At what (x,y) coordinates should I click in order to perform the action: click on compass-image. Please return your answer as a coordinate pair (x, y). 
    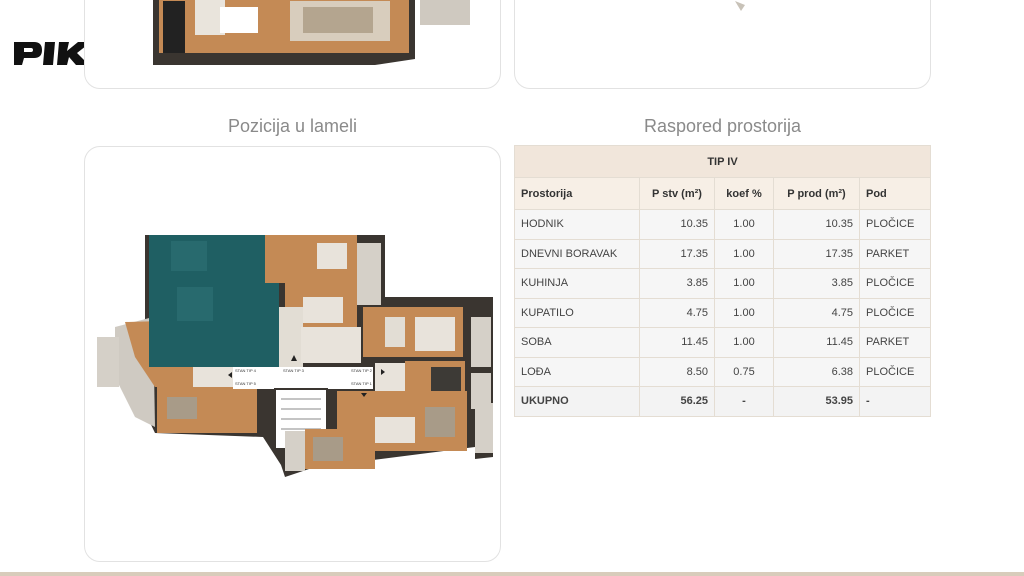
    Looking at the image, I should click on (740, 6).